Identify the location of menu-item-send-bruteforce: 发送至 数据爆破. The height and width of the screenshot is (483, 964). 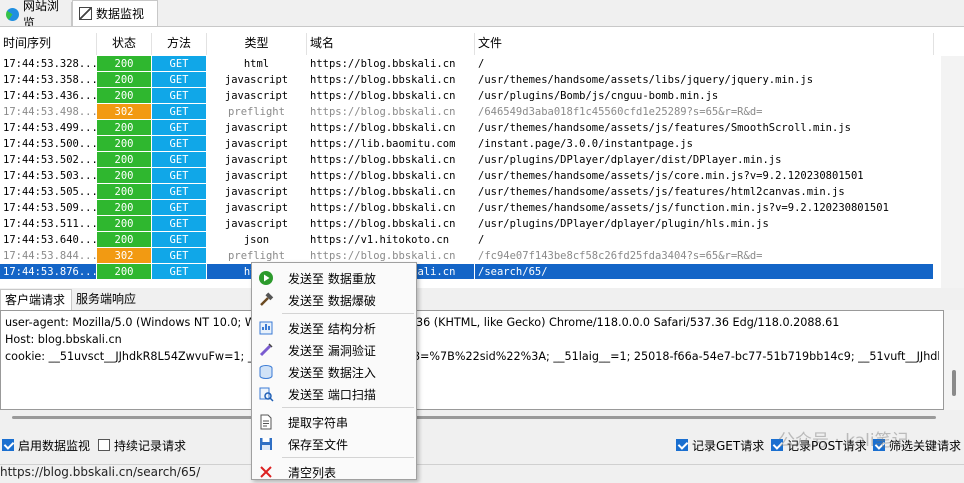
(334, 300).